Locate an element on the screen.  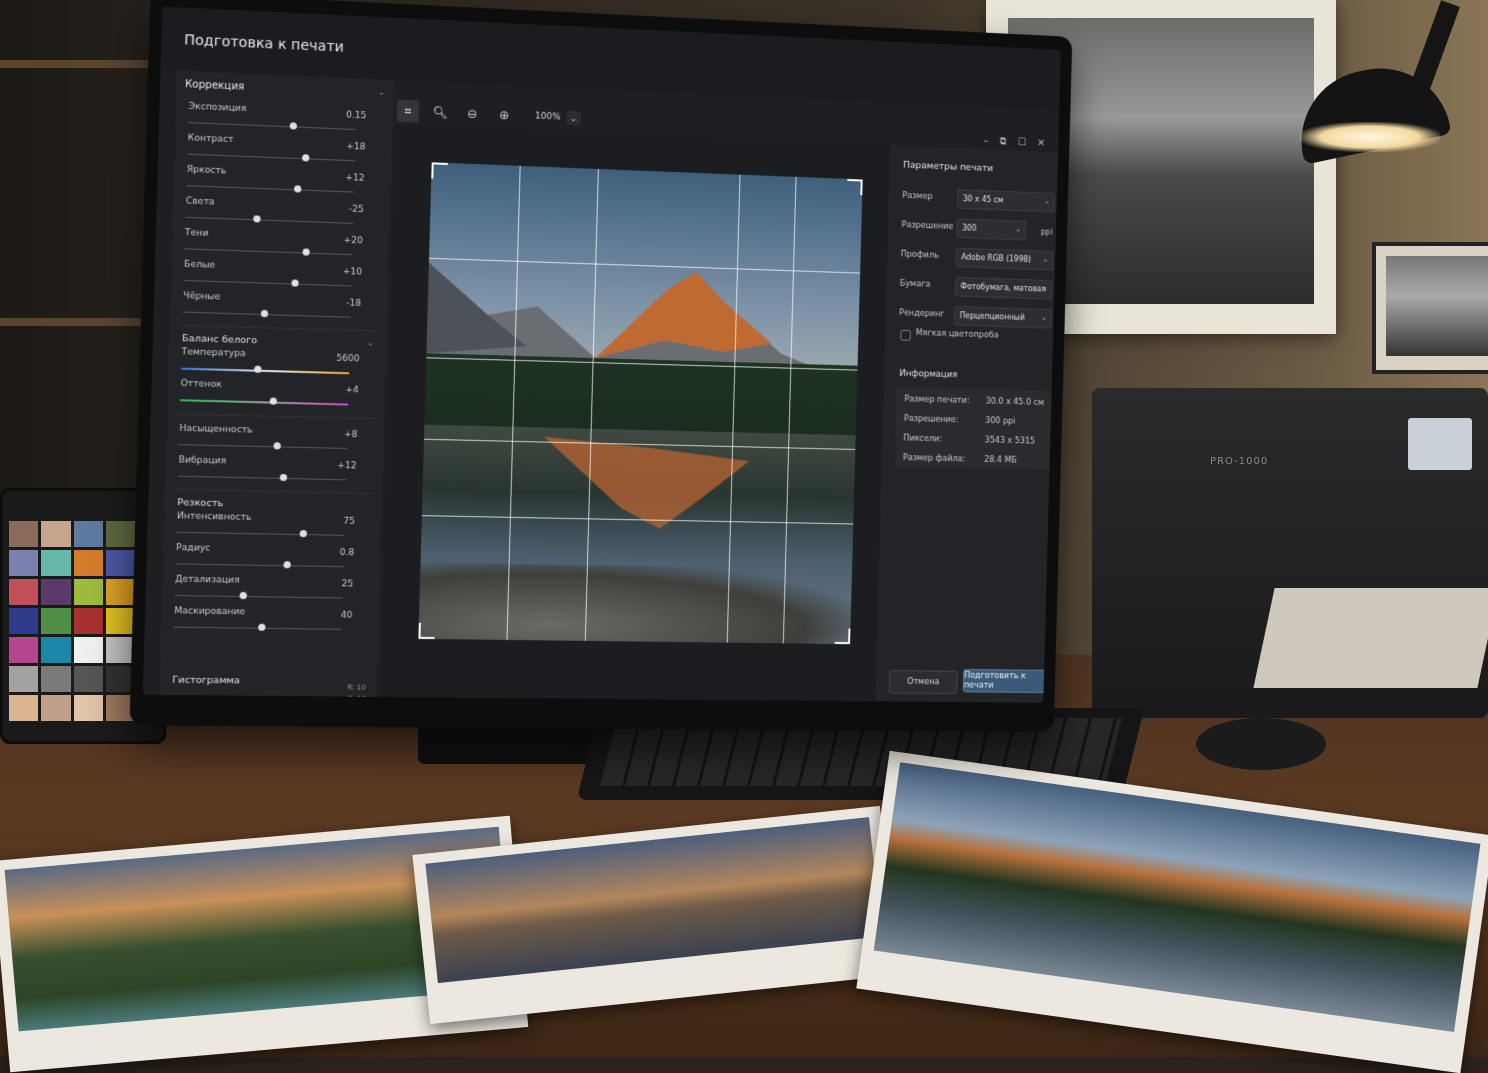
slider-value: 75 is located at coordinates (349, 522).